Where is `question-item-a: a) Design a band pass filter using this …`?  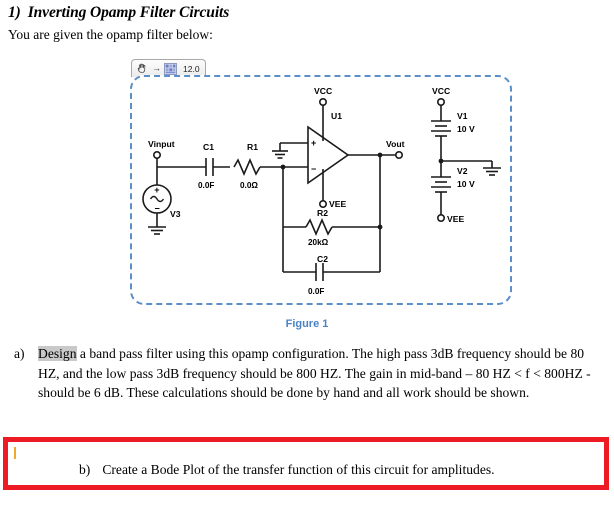
question-item-a: a) Design a band pass filter using this … is located at coordinates (307, 373).